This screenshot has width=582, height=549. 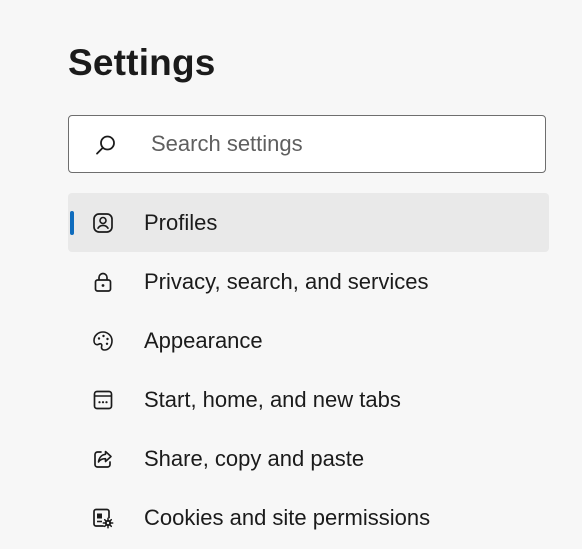 What do you see at coordinates (272, 399) in the screenshot?
I see `sidebar-item-label: Start, home, and new tabs` at bounding box center [272, 399].